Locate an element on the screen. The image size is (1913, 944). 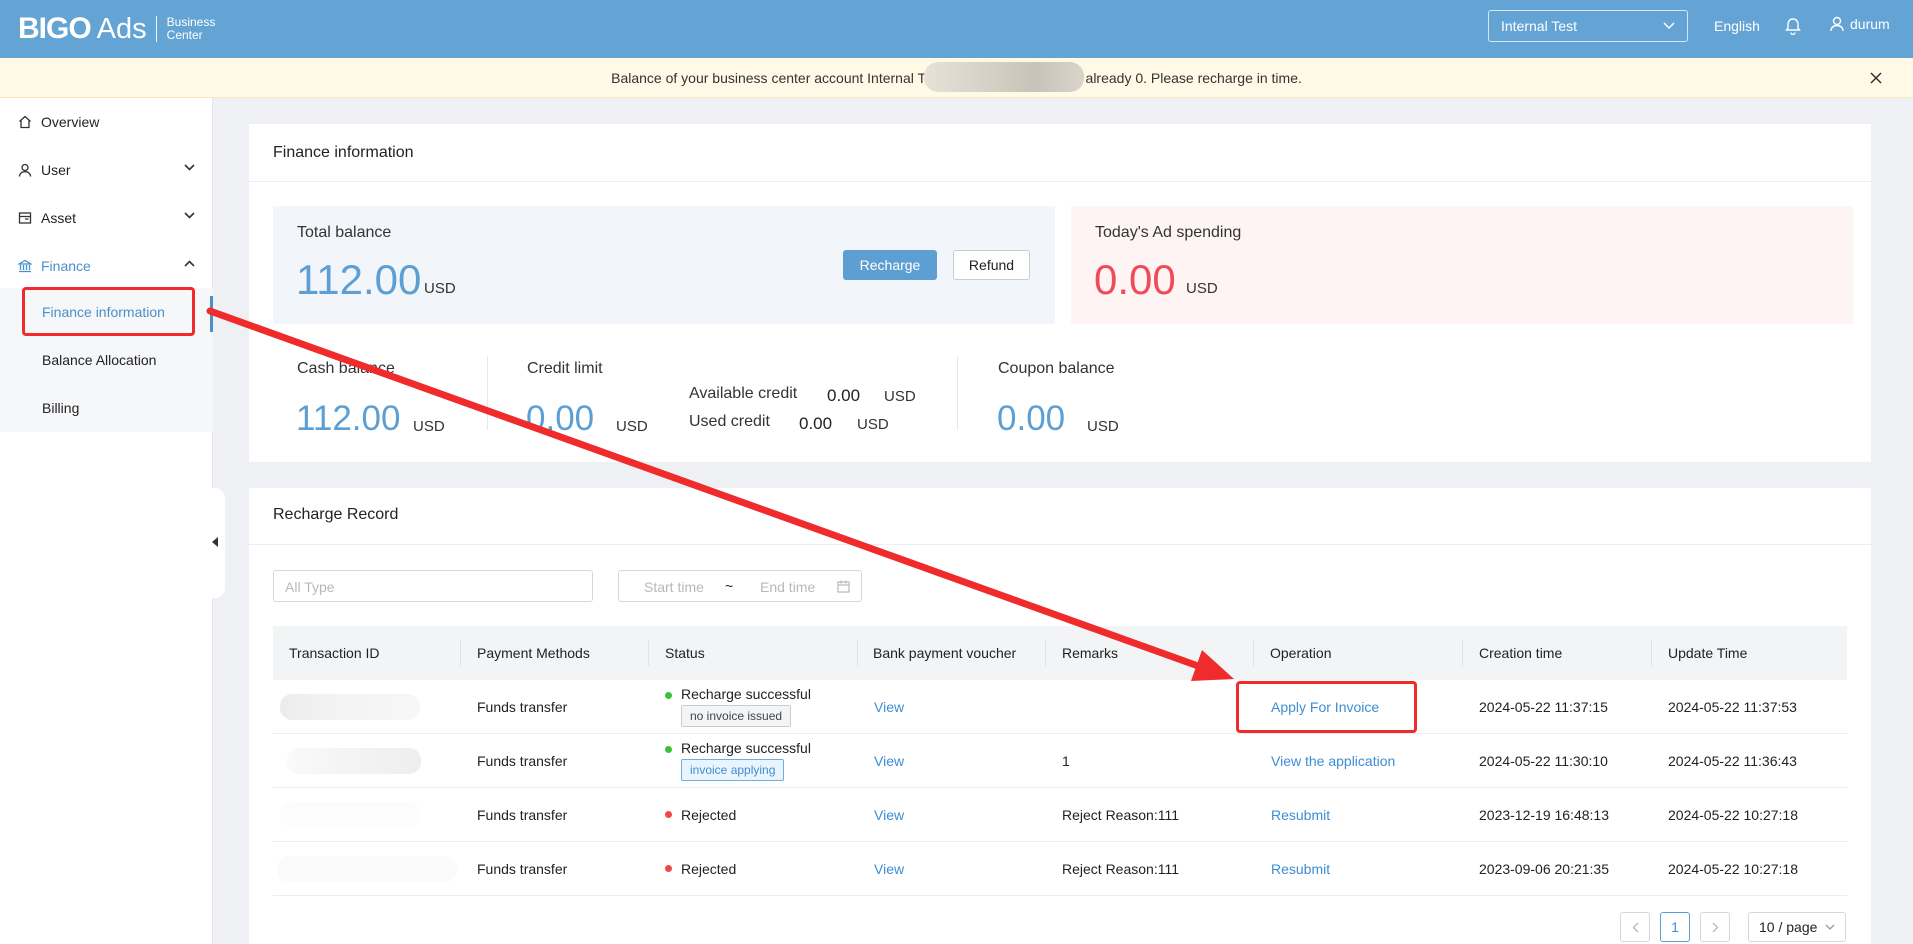
column-header: Transaction ID is located at coordinates (334, 653).